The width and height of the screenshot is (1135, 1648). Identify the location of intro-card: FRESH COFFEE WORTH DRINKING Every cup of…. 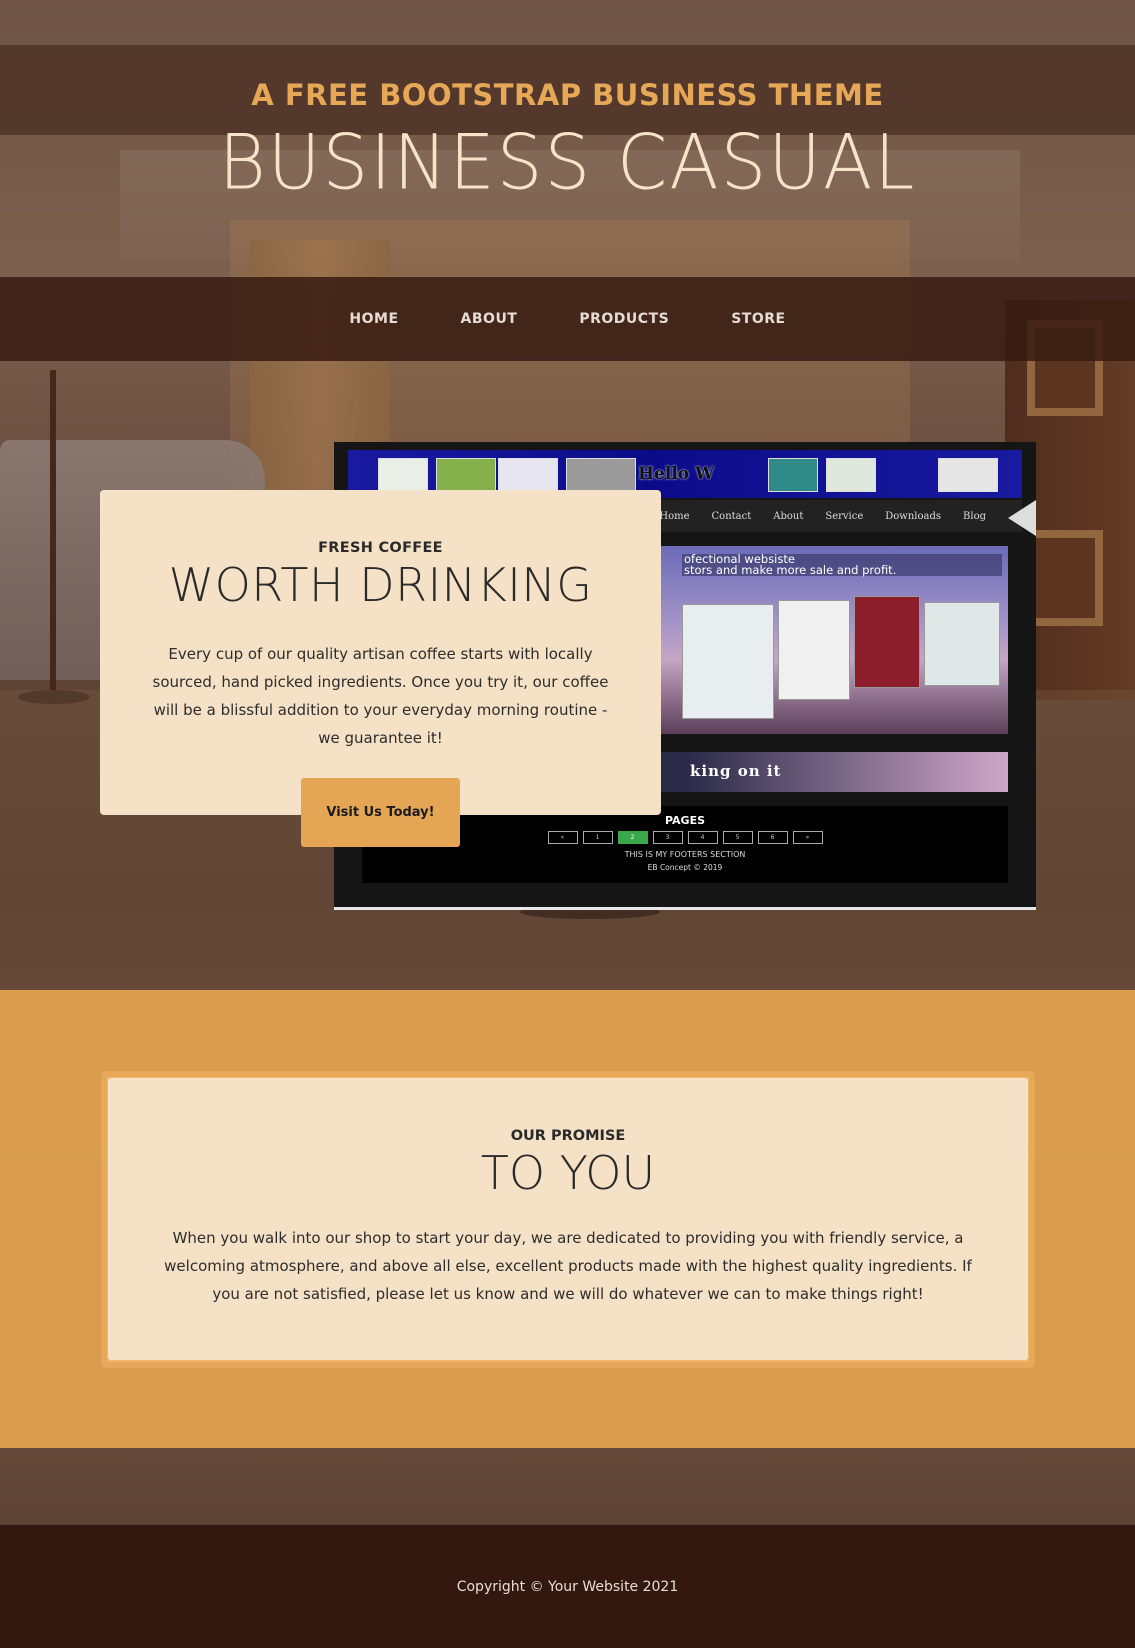
(380, 652).